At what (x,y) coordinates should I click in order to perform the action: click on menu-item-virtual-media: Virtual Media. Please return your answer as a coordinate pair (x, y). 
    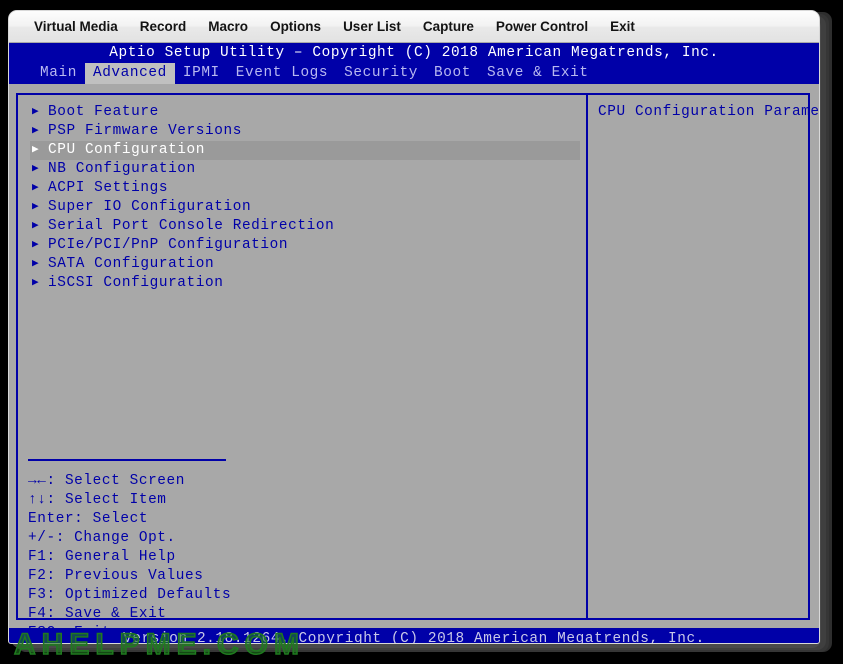
    Looking at the image, I should click on (76, 26).